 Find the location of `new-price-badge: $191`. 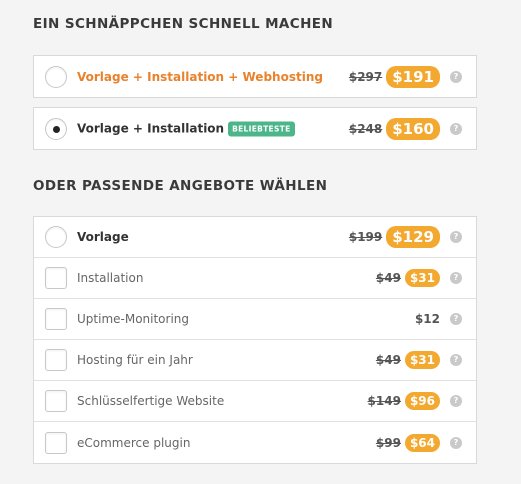

new-price-badge: $191 is located at coordinates (413, 76).